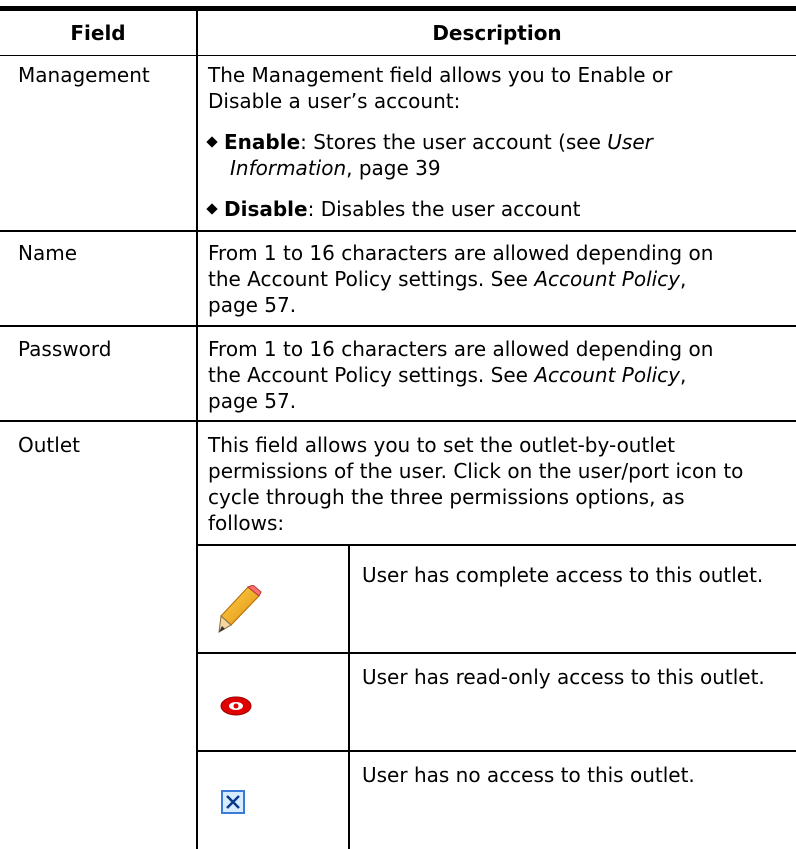 The height and width of the screenshot is (849, 796). Describe the element at coordinates (607, 375) in the screenshot. I see `password-line2ref: Account Policy` at that location.